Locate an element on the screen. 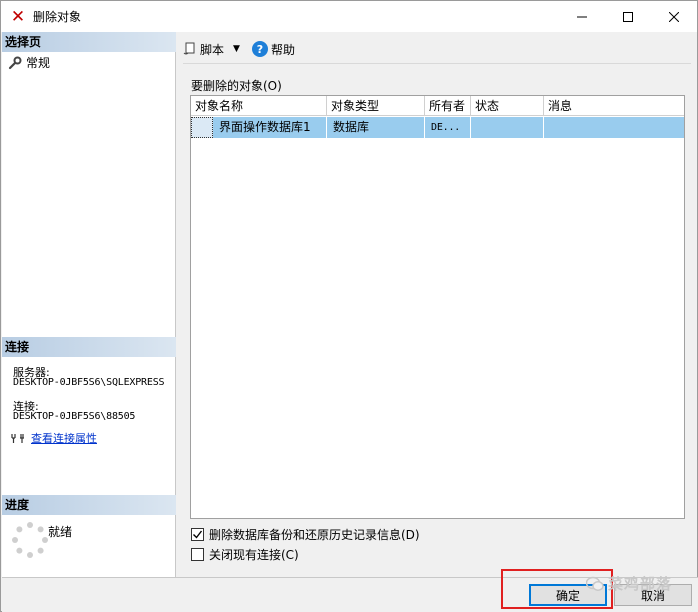 This screenshot has width=698, height=612. cell-message is located at coordinates (614, 127).